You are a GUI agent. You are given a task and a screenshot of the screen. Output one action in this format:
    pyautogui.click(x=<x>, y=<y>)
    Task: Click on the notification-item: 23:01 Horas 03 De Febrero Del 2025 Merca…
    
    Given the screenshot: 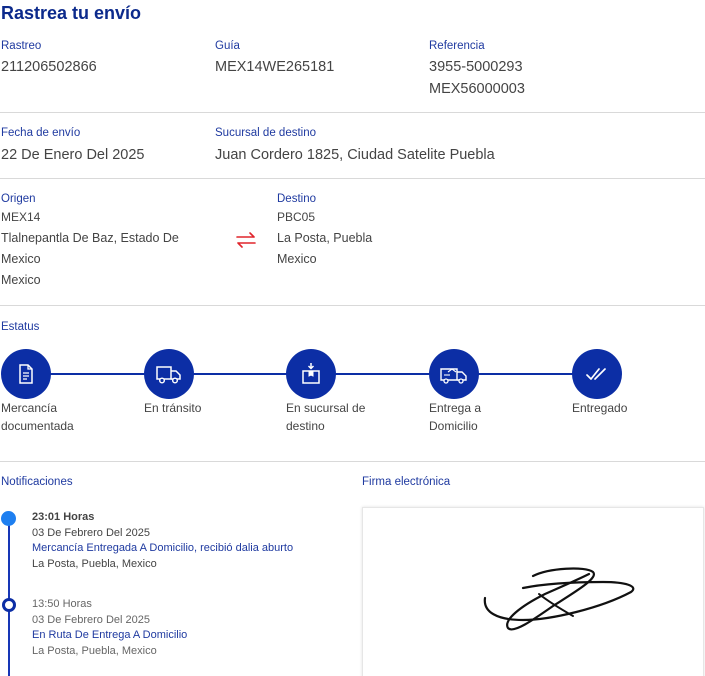 What is the action you would take?
    pyautogui.click(x=162, y=541)
    